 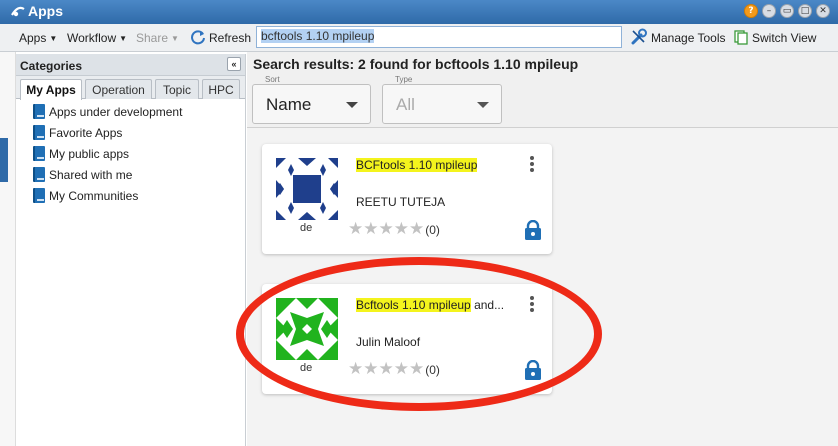 What do you see at coordinates (404, 79) in the screenshot?
I see `type-label: Type` at bounding box center [404, 79].